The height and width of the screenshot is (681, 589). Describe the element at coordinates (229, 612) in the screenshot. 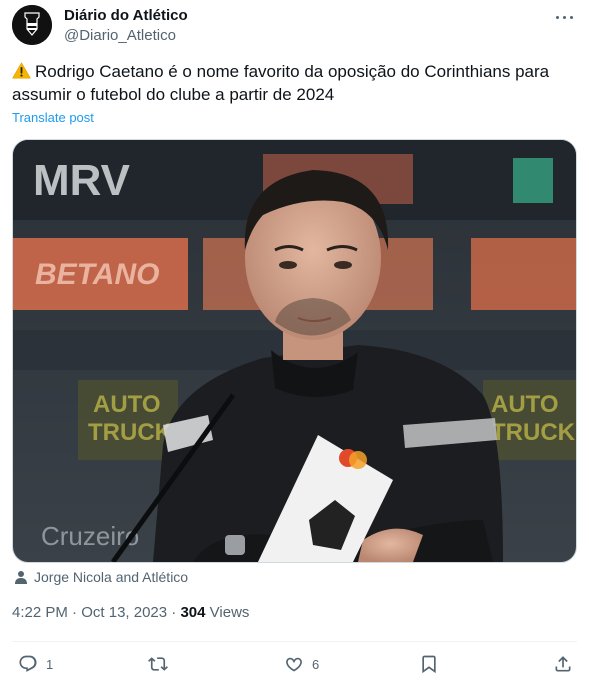

I see `views-label: Views` at that location.